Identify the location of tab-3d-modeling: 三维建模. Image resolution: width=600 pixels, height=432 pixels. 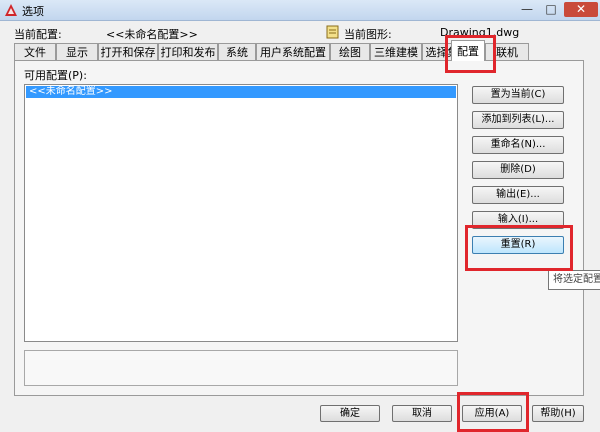
(396, 51).